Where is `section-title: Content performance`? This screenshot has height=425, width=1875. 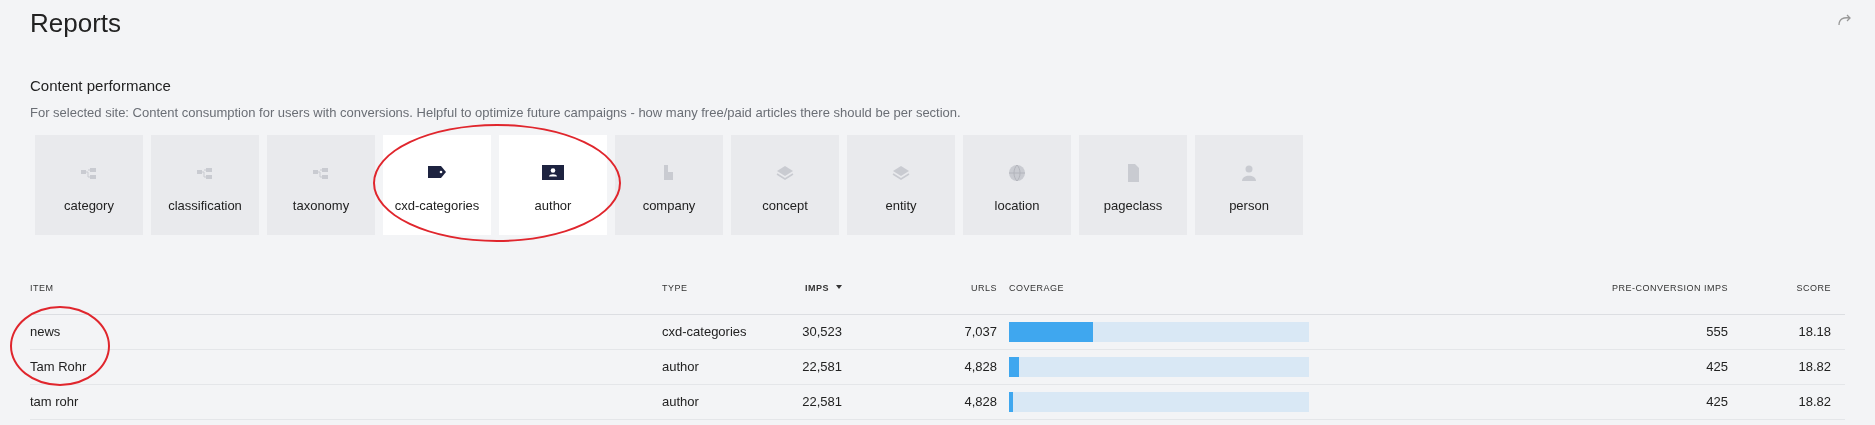 section-title: Content performance is located at coordinates (101, 86).